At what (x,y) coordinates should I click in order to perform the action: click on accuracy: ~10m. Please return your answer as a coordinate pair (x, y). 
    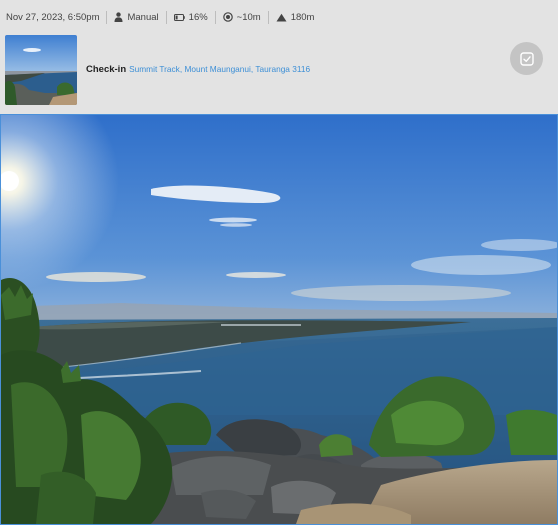
    Looking at the image, I should click on (242, 17).